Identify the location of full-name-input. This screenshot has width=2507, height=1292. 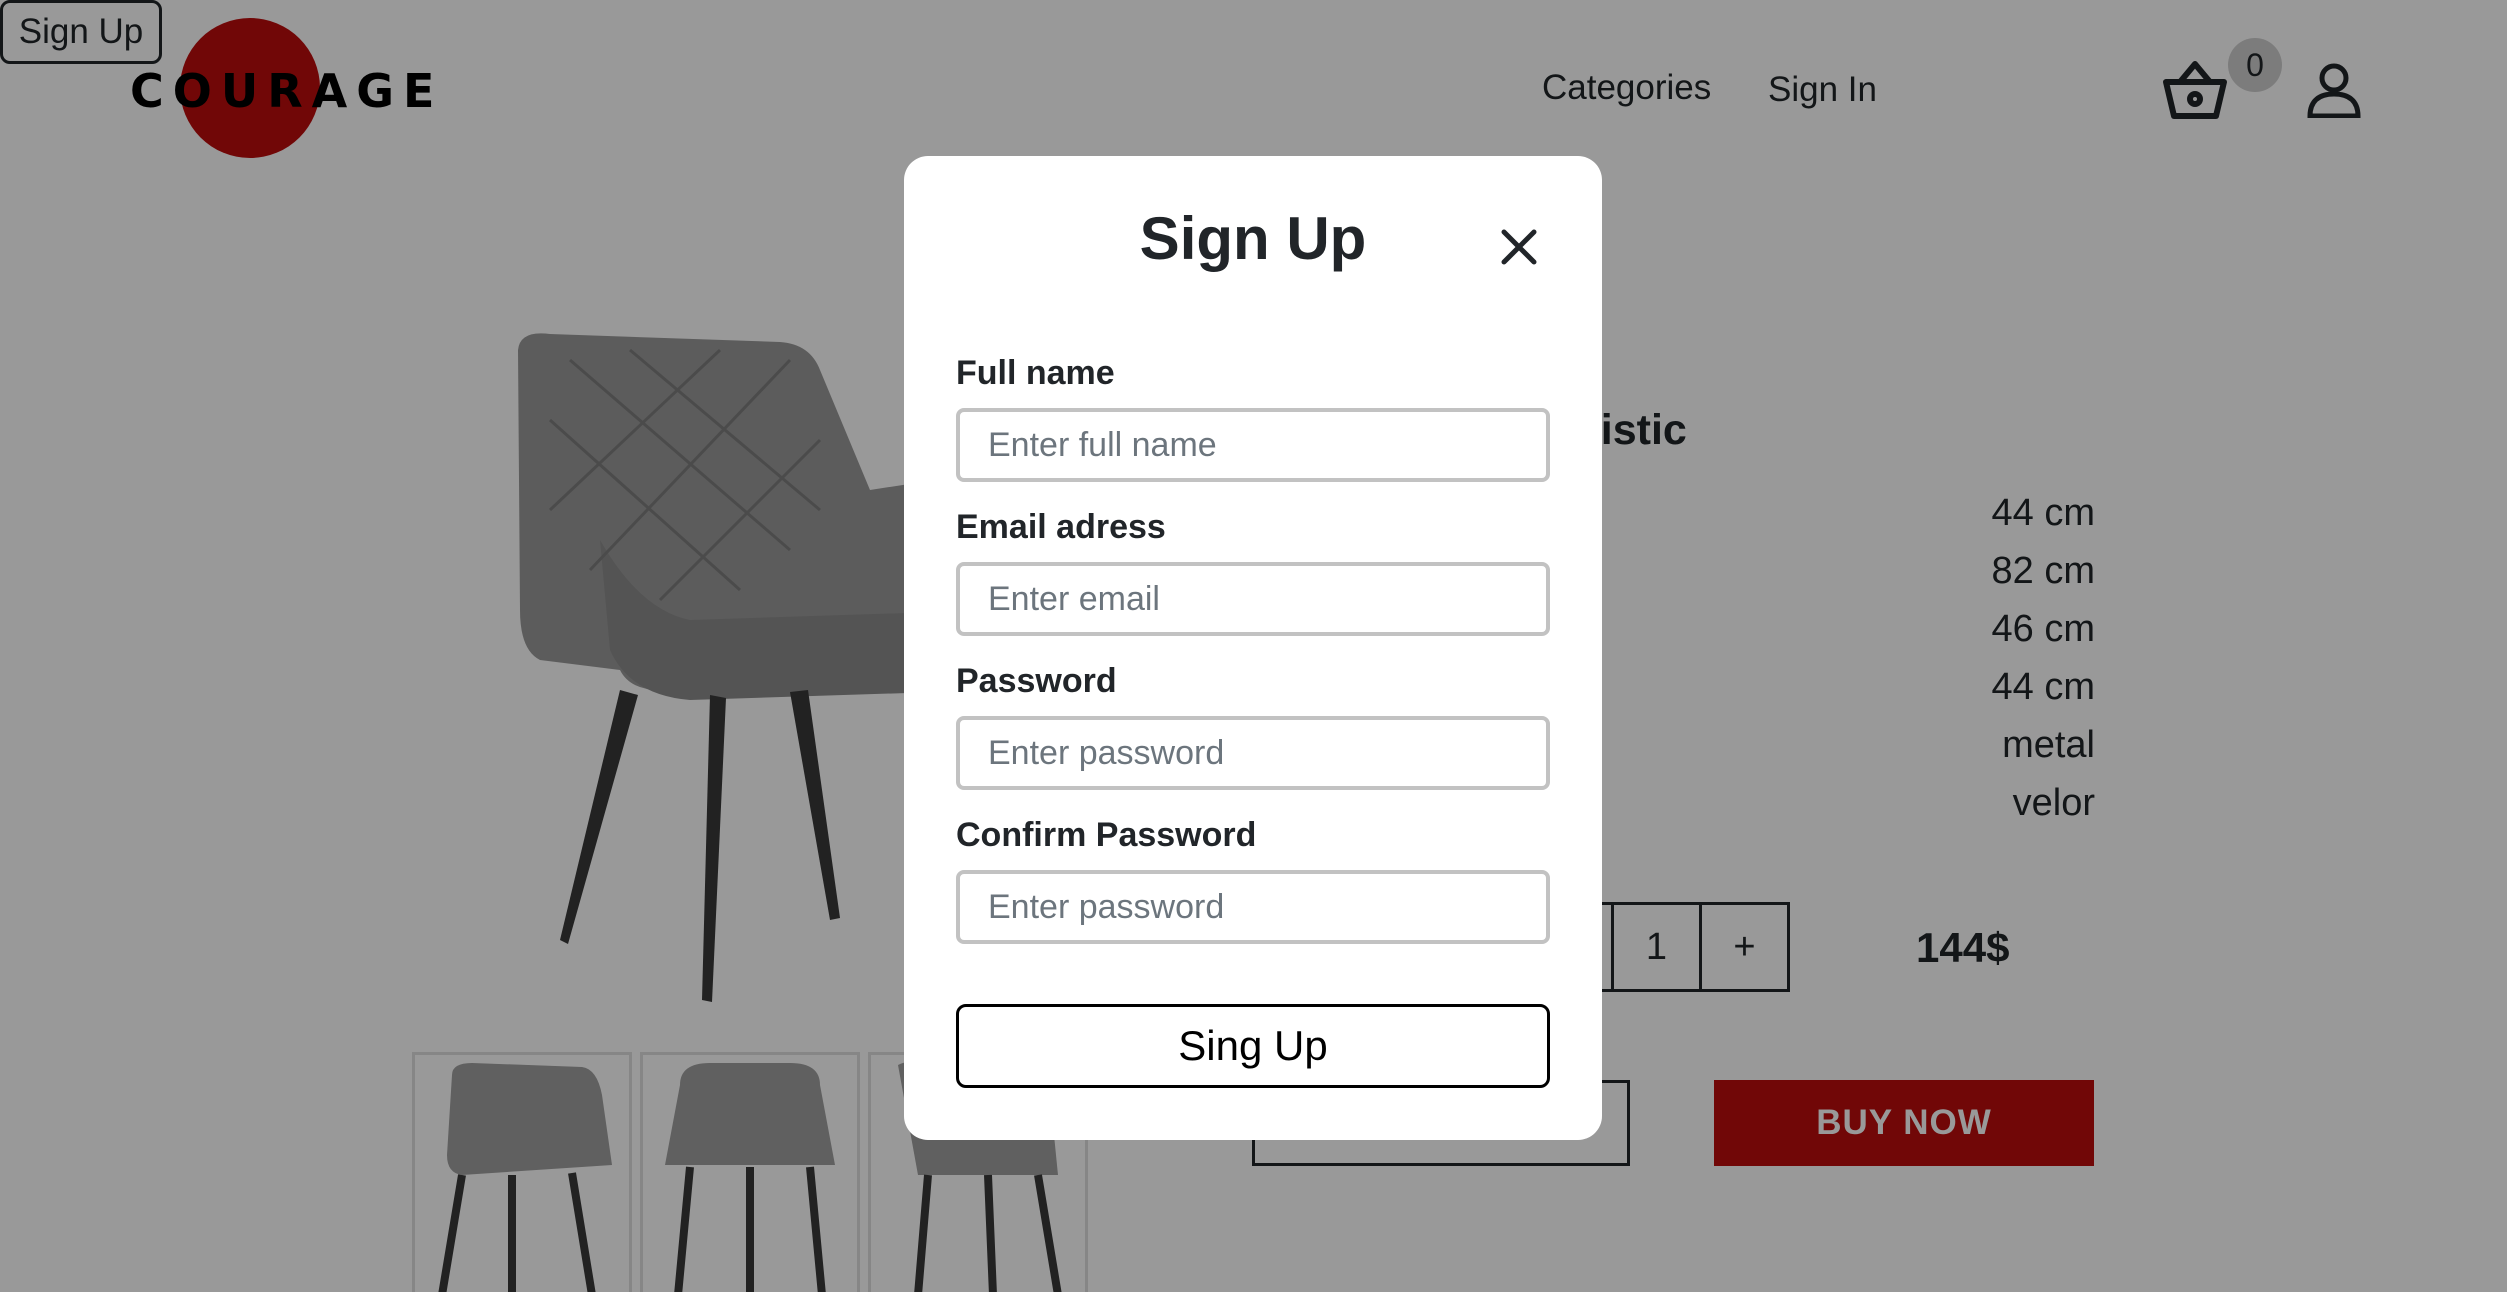
(1253, 445).